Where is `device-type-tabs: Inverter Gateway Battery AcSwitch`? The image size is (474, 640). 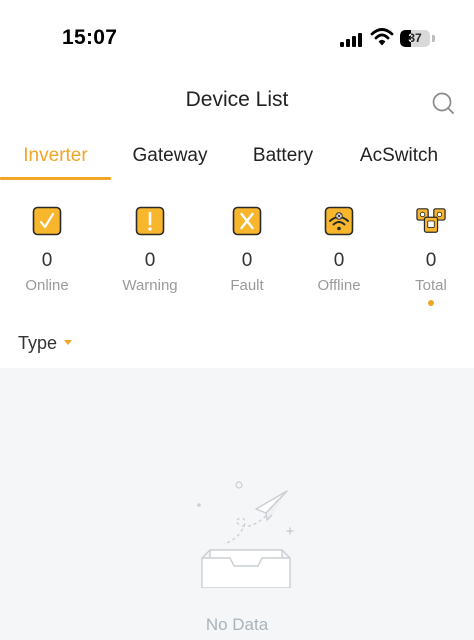
device-type-tabs: Inverter Gateway Battery AcSwitch is located at coordinates (237, 158).